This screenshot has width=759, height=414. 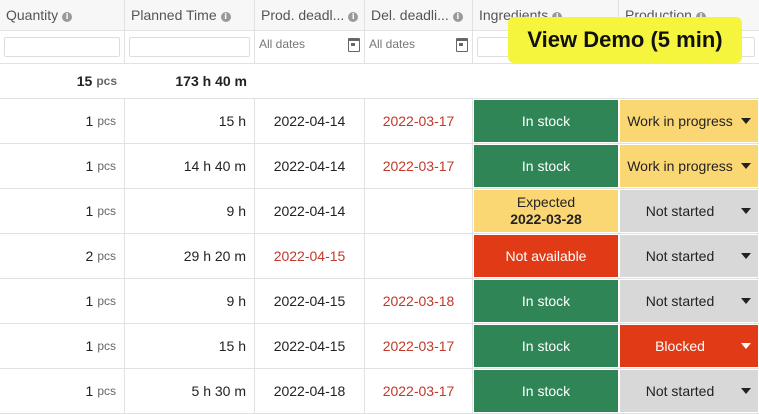 I want to click on planned-time-filter-input, so click(x=189, y=47).